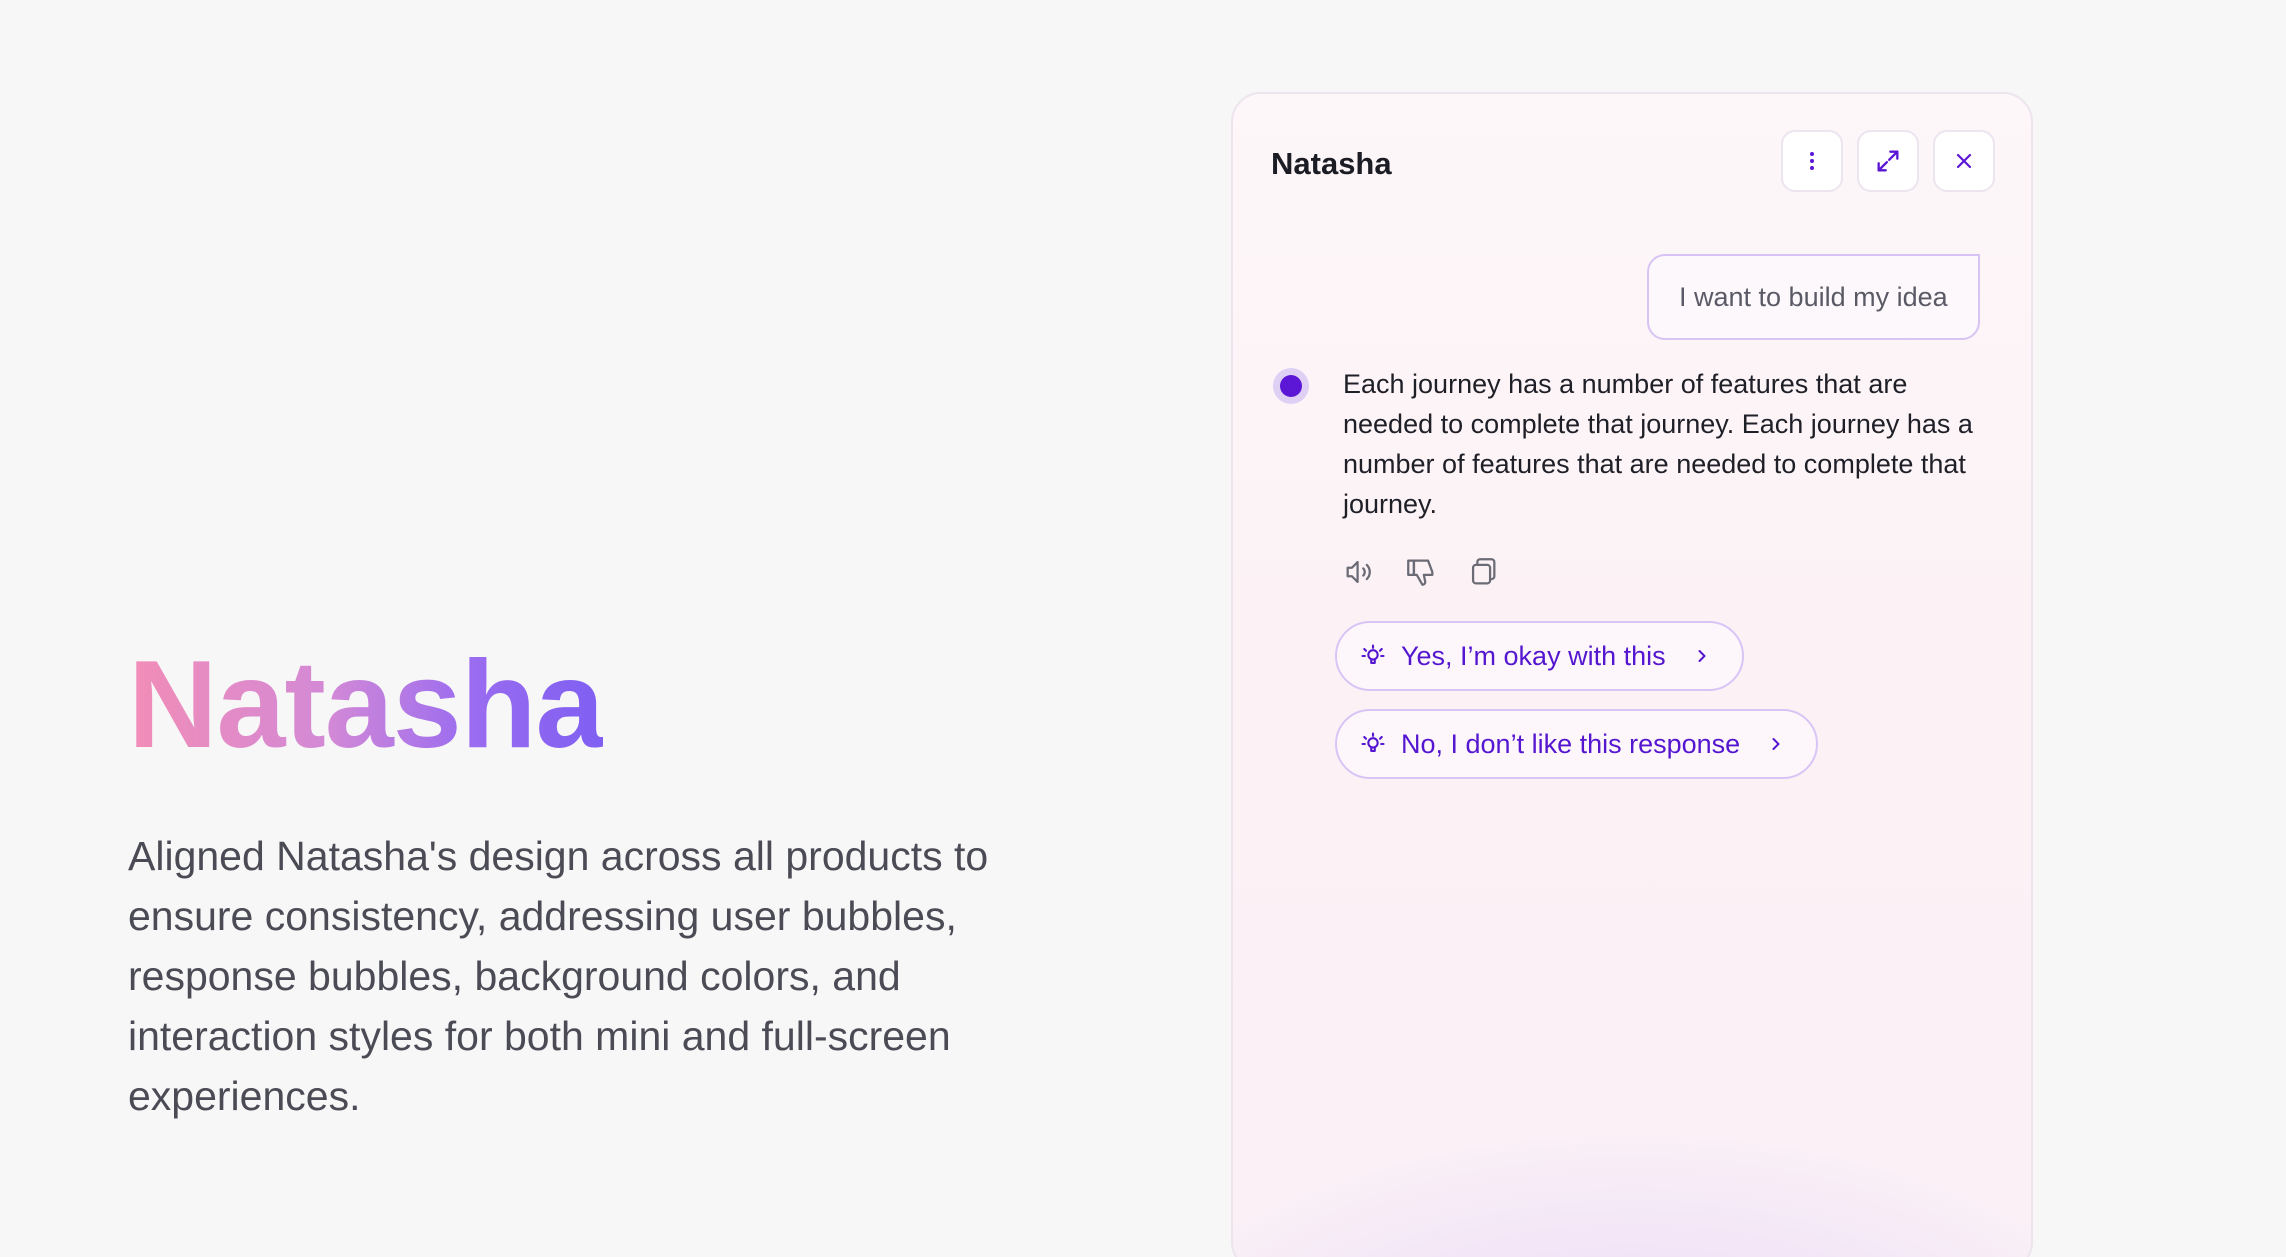 The image size is (2286, 1257). I want to click on hero-title: Natasha, so click(366, 705).